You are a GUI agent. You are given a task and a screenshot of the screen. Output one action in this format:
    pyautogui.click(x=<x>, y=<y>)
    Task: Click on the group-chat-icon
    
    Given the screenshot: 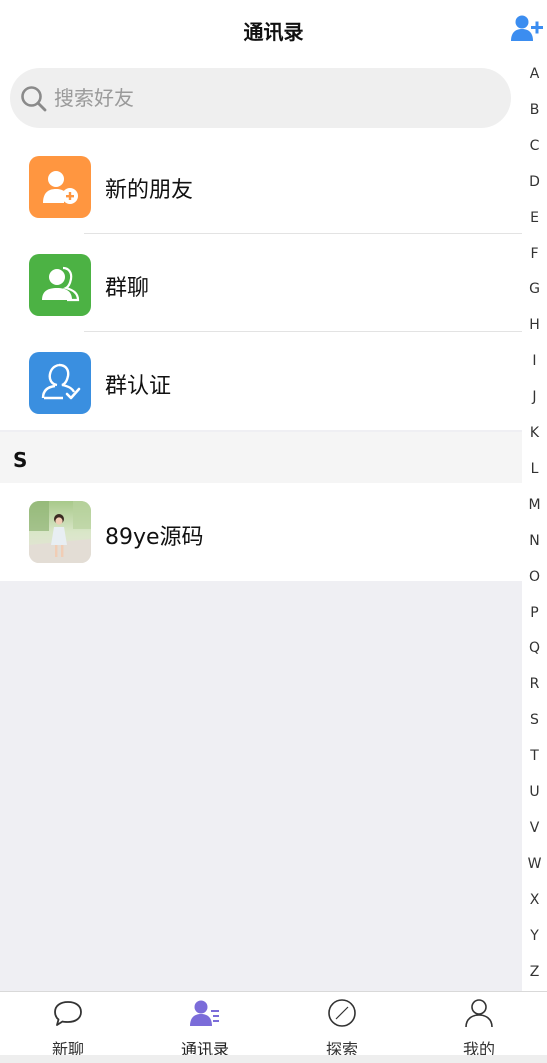 What is the action you would take?
    pyautogui.click(x=60, y=285)
    